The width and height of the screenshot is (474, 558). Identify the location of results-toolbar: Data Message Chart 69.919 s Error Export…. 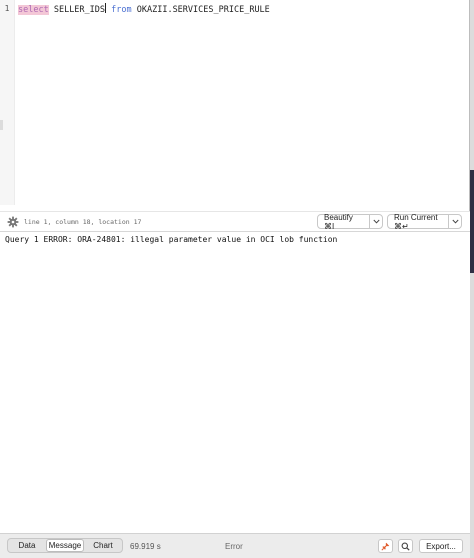
(235, 545).